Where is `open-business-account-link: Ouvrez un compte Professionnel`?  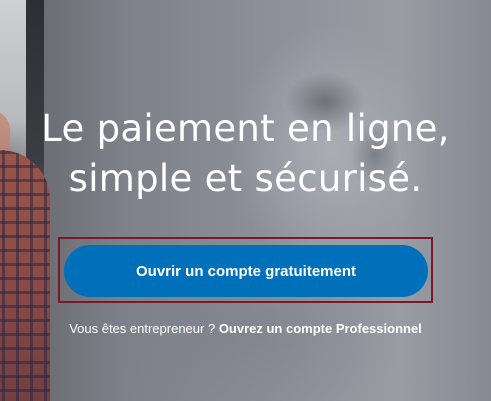
open-business-account-link: Ouvrez un compte Professionnel is located at coordinates (320, 328).